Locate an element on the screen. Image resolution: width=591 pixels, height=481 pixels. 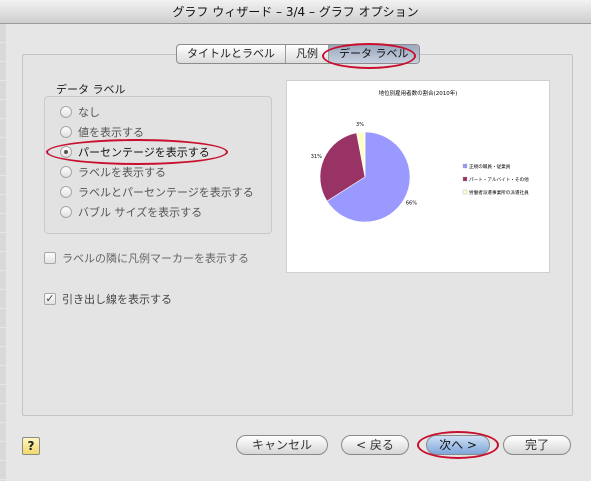
radio-label: 値を表示する is located at coordinates (111, 132).